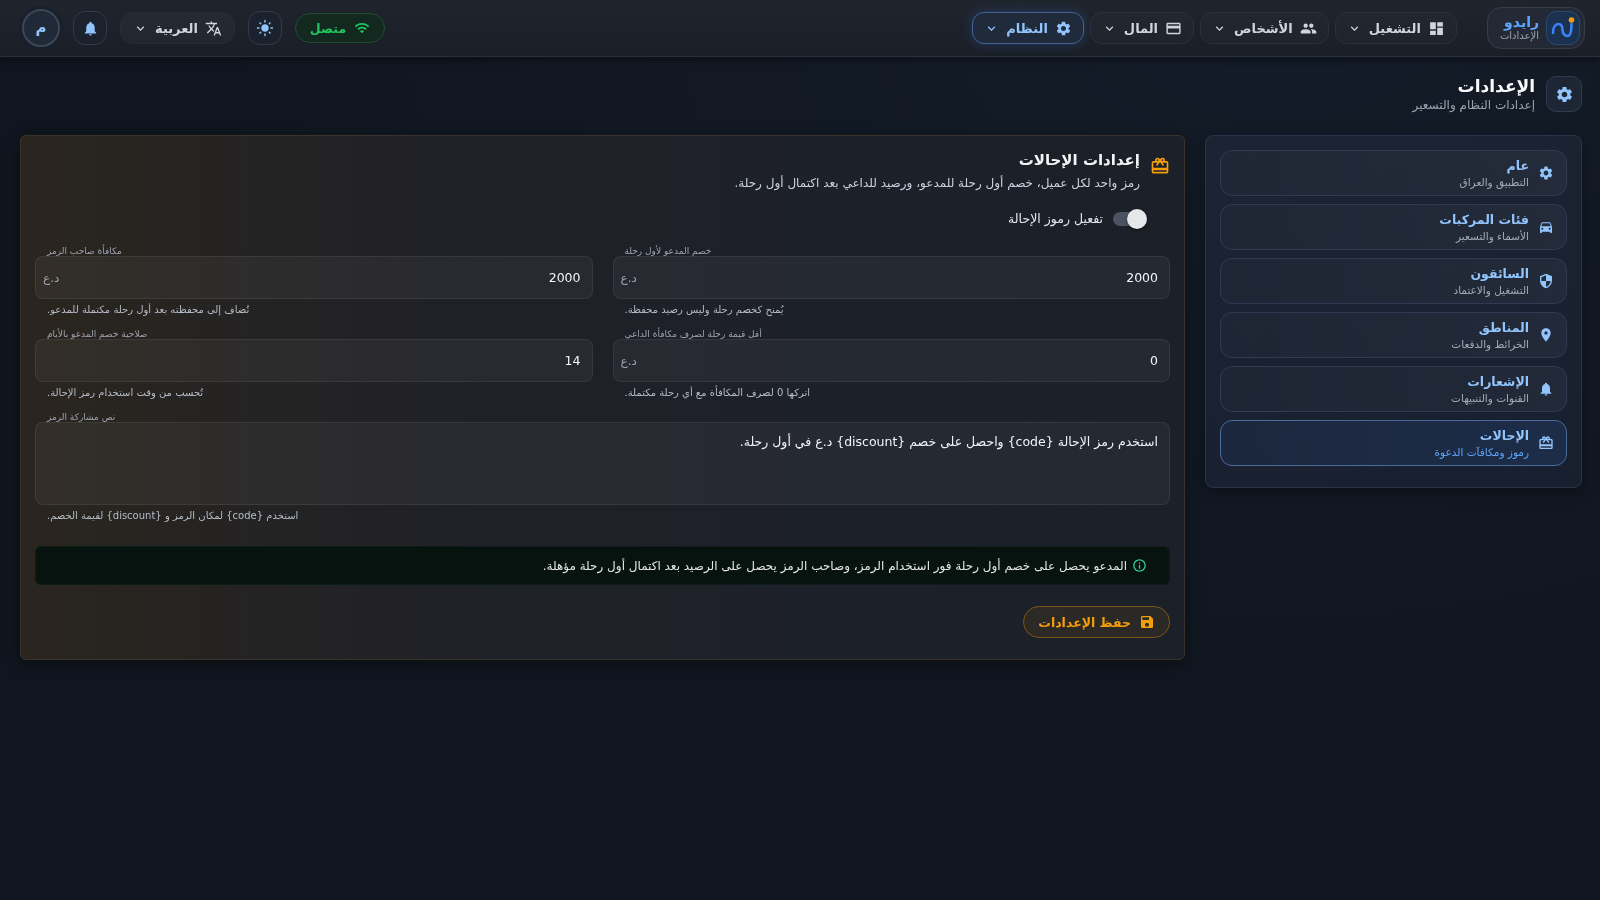 This screenshot has width=1600, height=900. I want to click on field-hint: تُضاف إلى محفظته بعد أول رحلة مكتملة للمدعو., so click(148, 309).